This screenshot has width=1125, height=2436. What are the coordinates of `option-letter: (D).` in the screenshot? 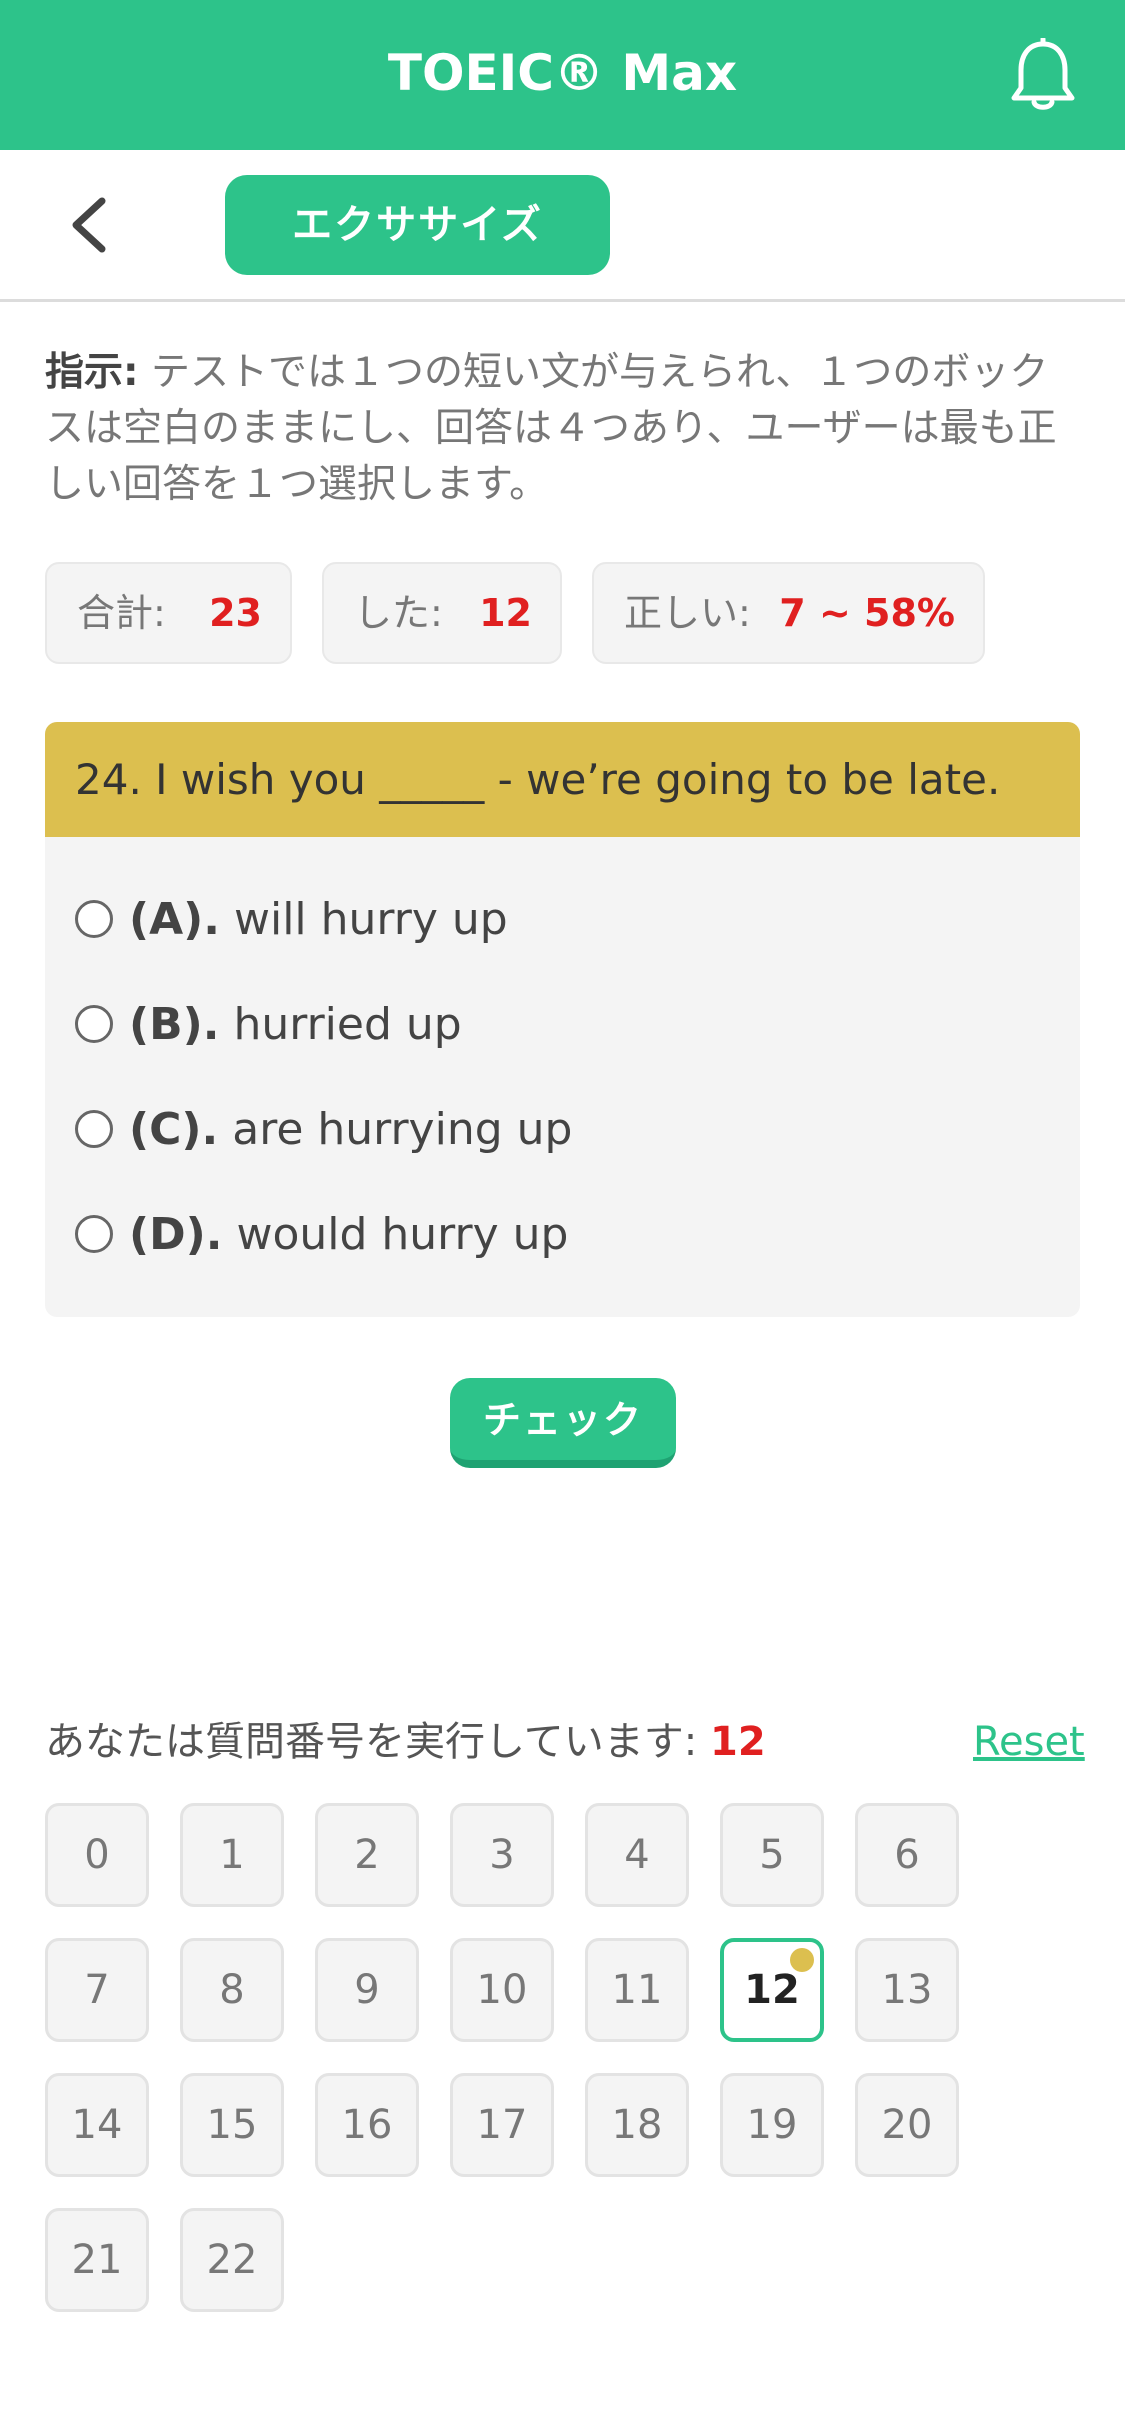 It's located at (176, 1234).